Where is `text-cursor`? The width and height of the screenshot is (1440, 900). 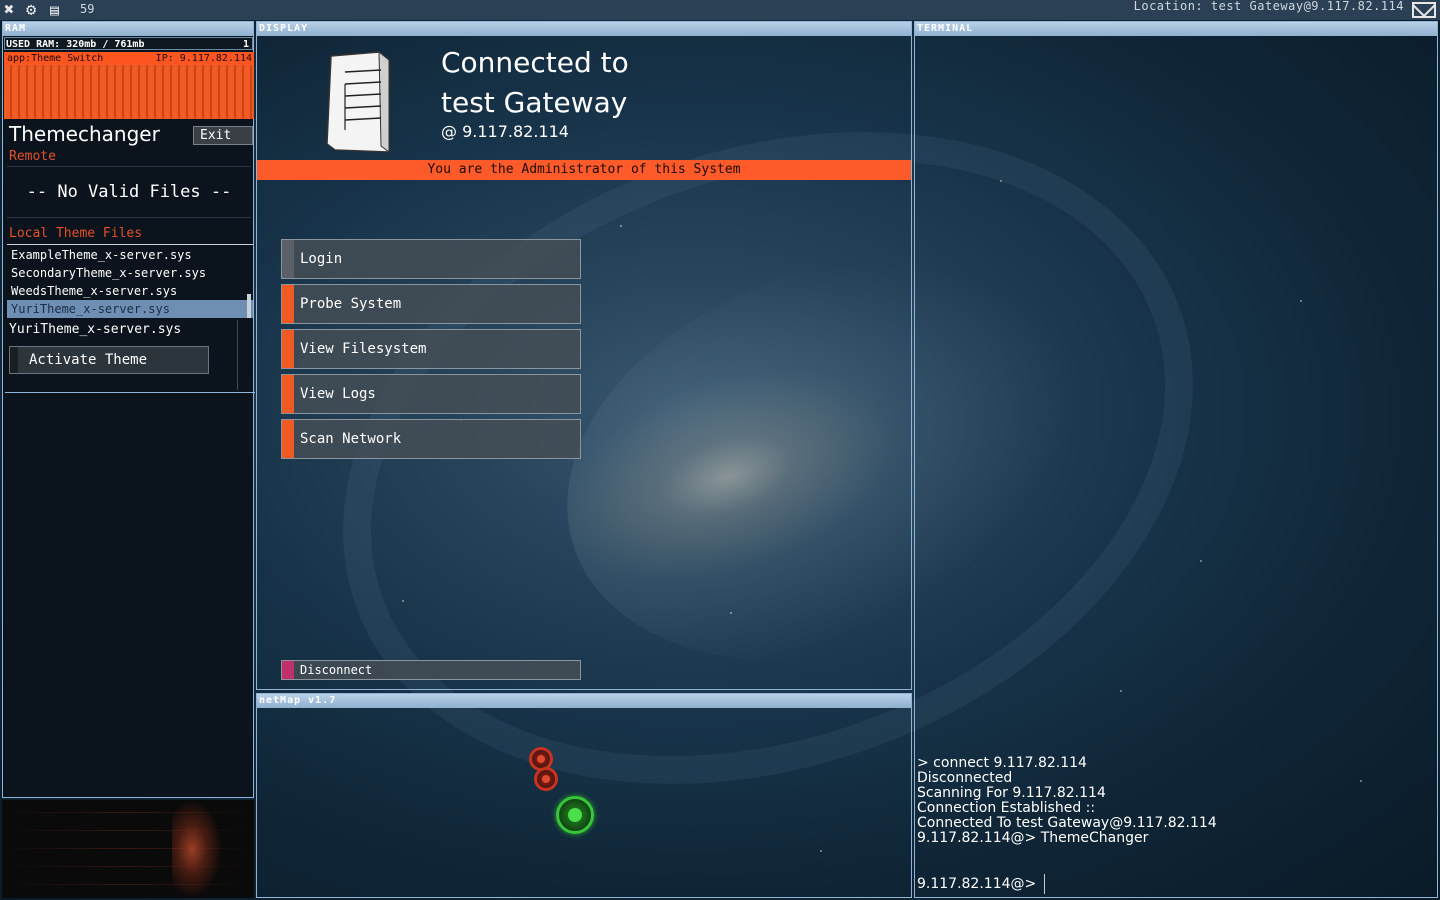 text-cursor is located at coordinates (1045, 884).